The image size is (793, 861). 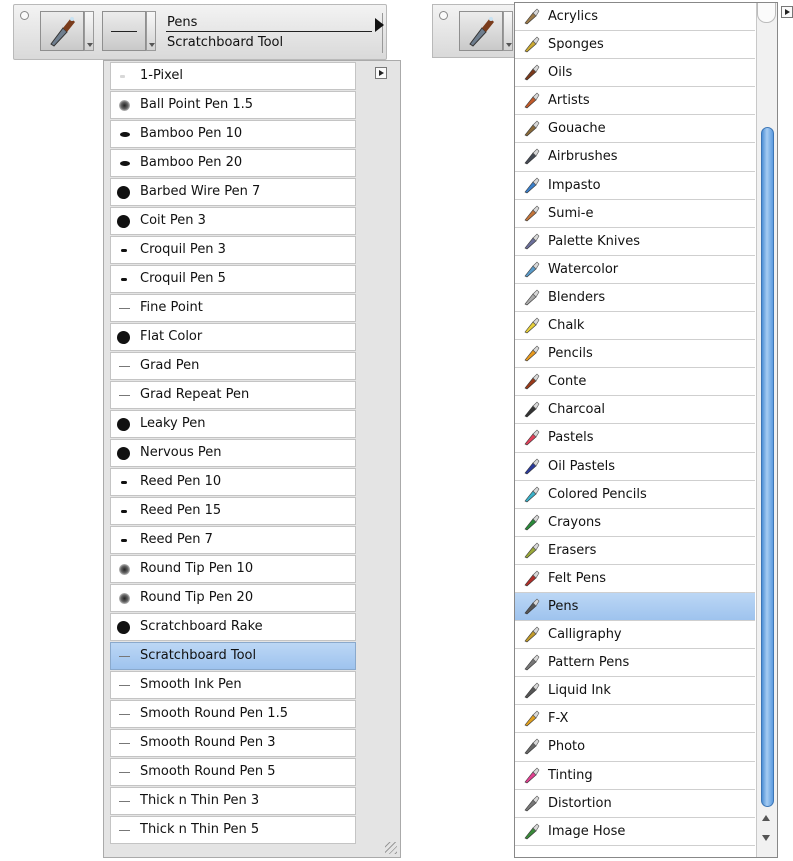 What do you see at coordinates (233, 685) in the screenshot?
I see `variant-item: Smooth Ink Pen` at bounding box center [233, 685].